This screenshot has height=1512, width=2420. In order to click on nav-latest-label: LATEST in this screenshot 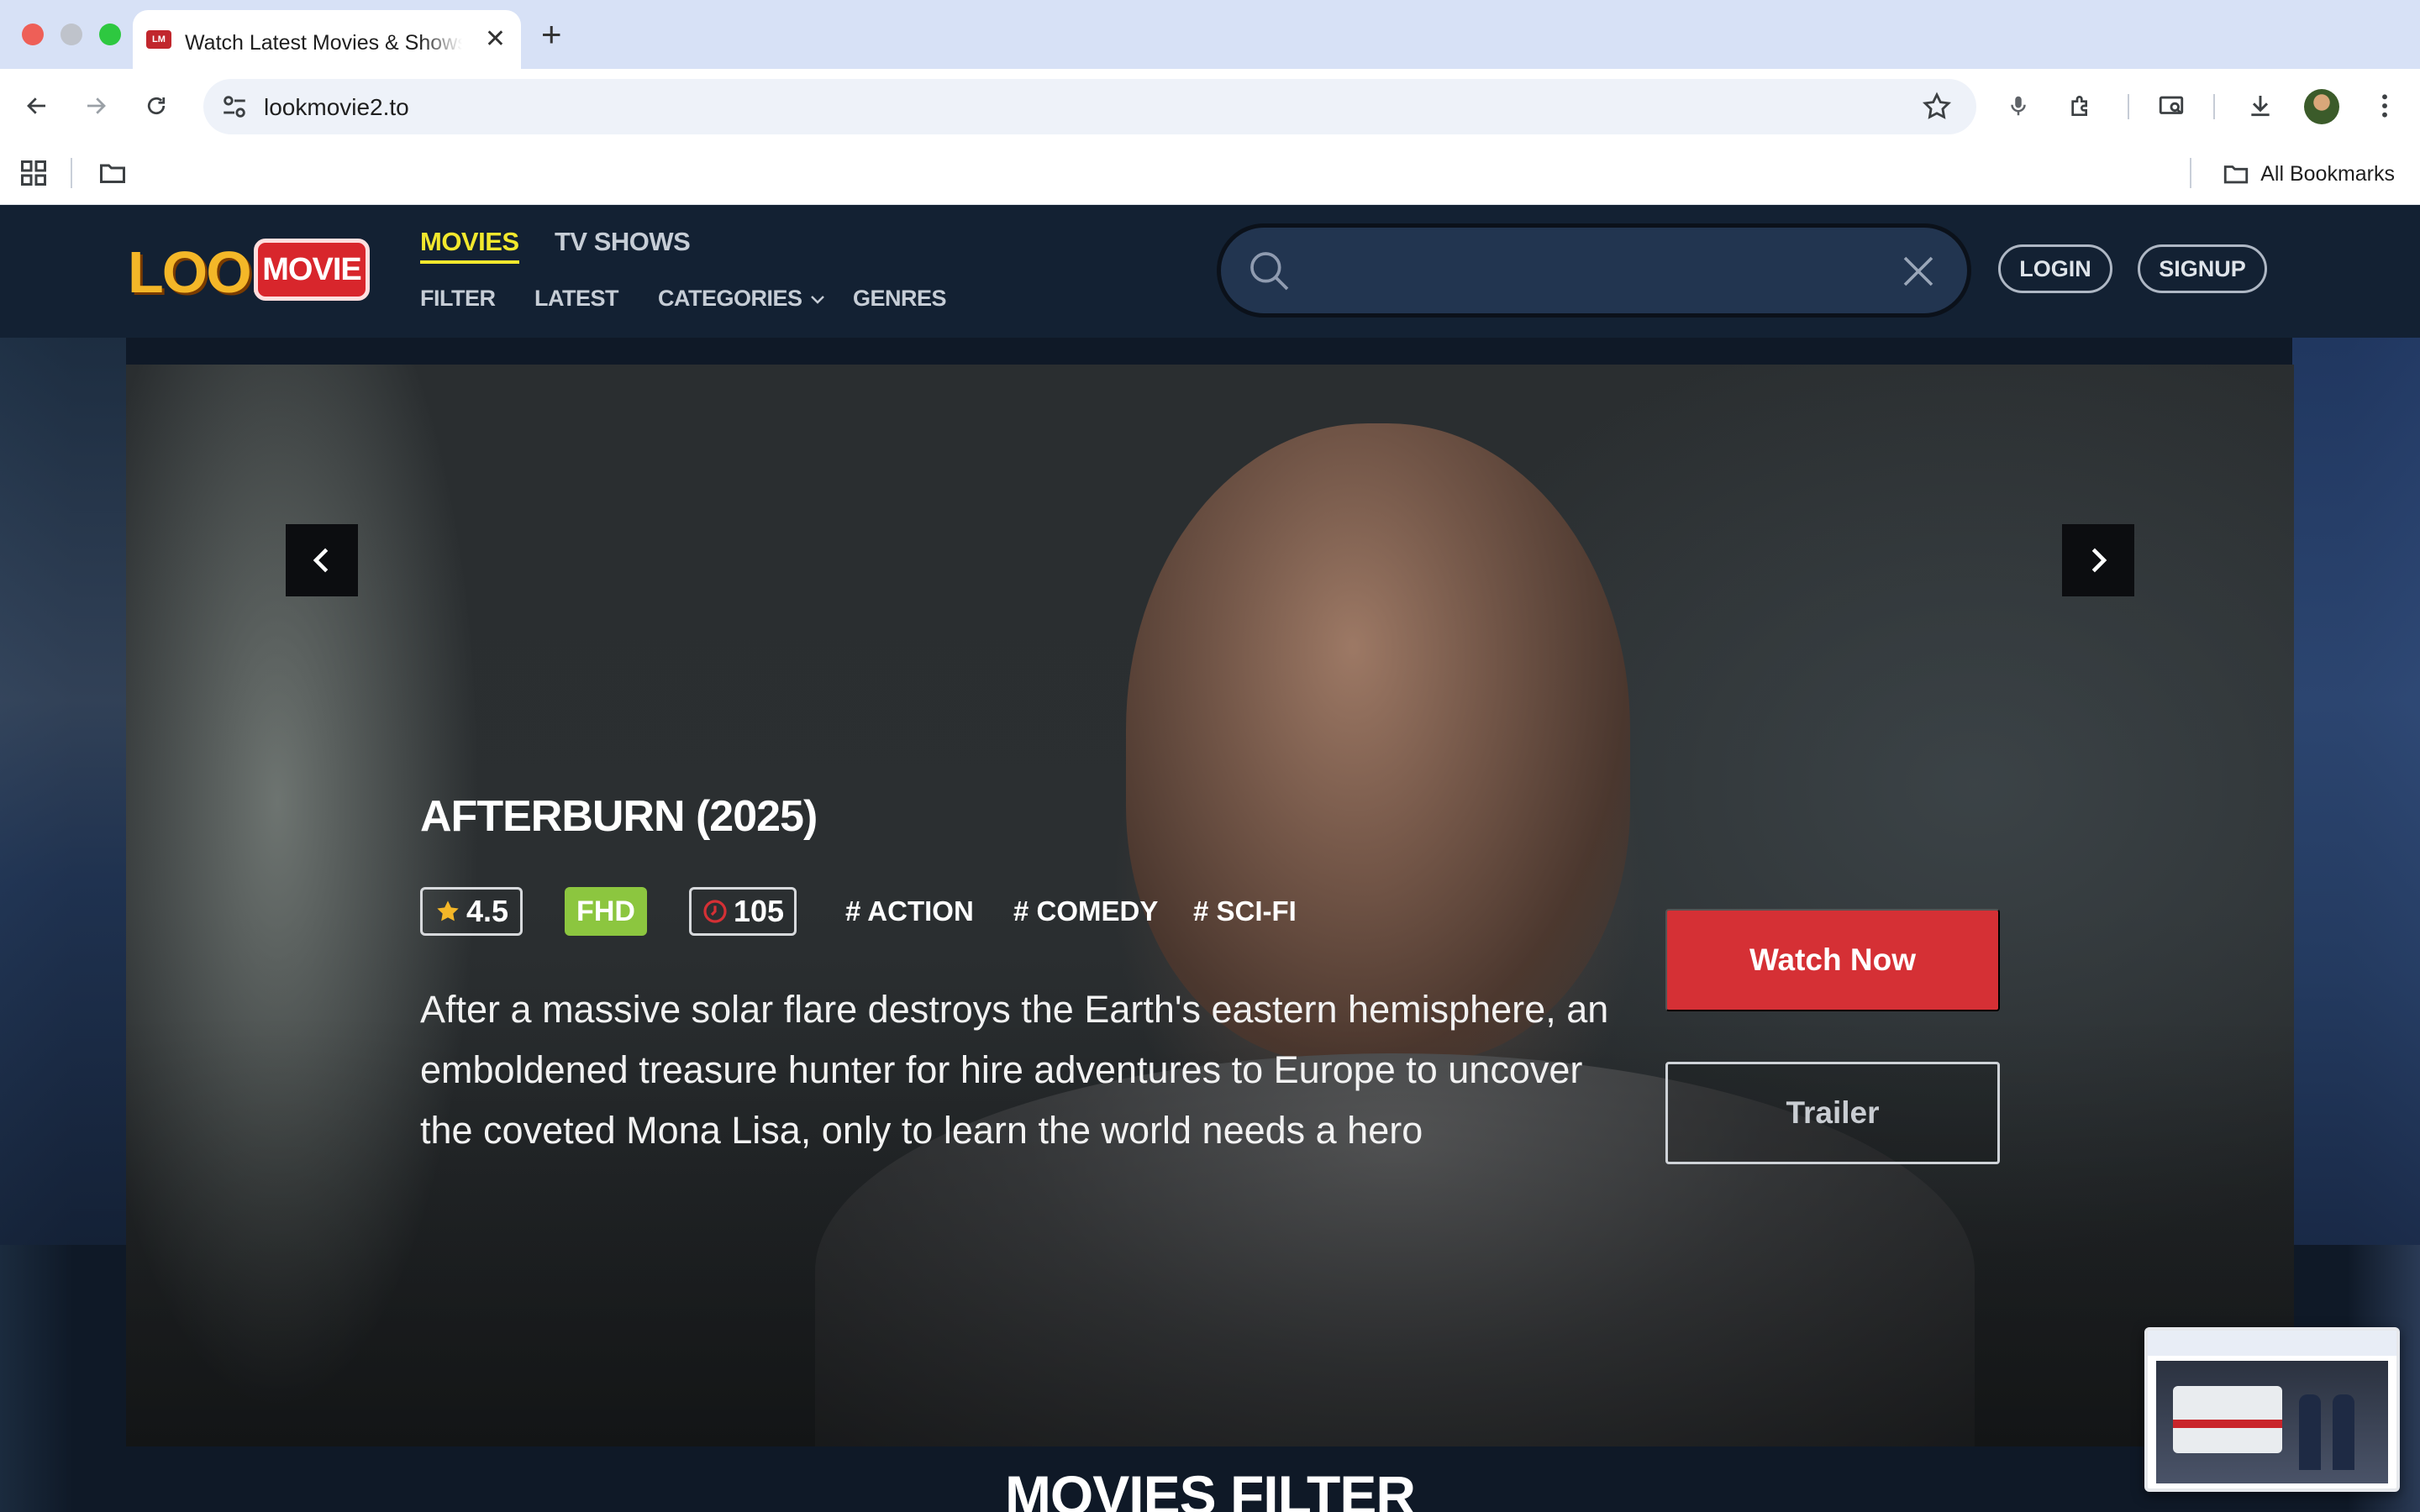, I will do `click(576, 298)`.